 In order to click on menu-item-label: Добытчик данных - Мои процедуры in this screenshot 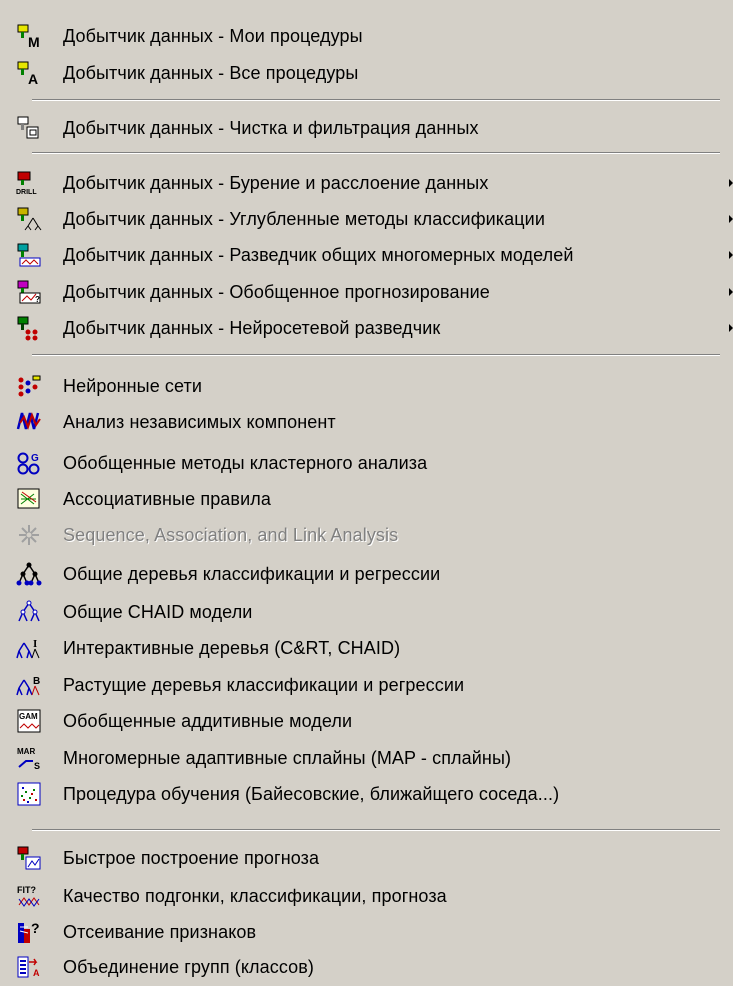, I will do `click(213, 36)`.